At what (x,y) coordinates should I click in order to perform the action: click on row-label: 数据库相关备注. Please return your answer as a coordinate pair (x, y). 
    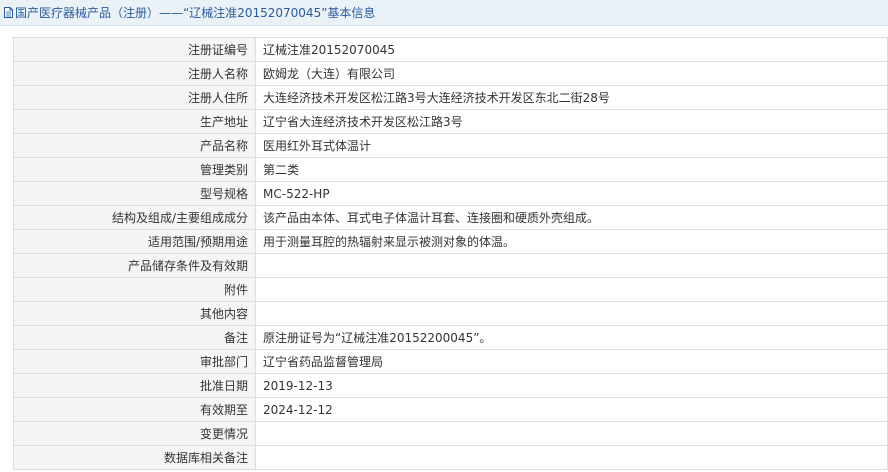
    Looking at the image, I should click on (134, 457).